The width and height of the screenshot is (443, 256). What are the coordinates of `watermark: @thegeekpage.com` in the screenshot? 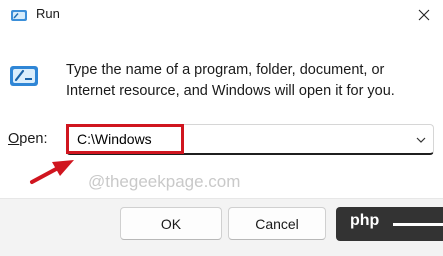 It's located at (164, 181).